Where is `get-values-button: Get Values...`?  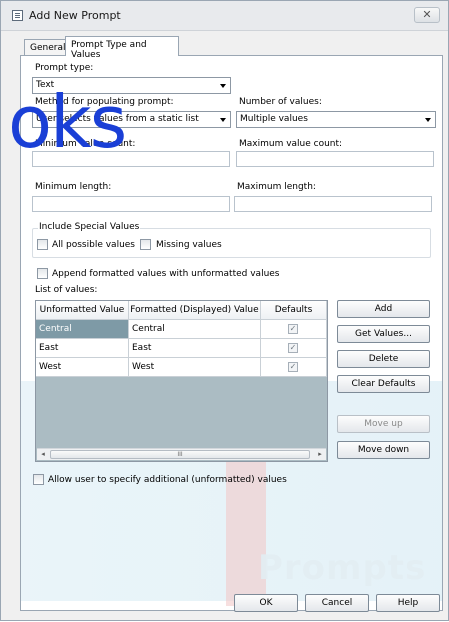 get-values-button: Get Values... is located at coordinates (383, 334).